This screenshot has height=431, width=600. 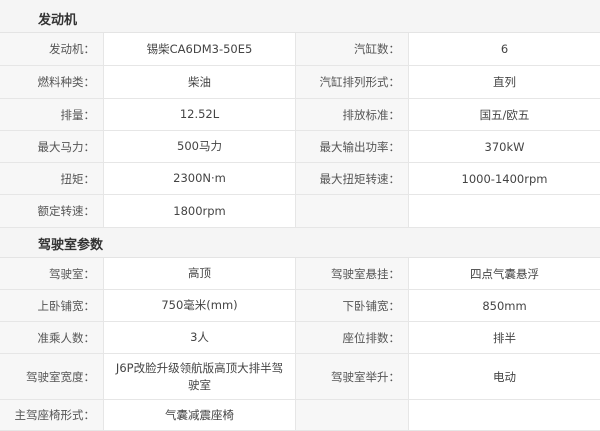 What do you see at coordinates (200, 305) in the screenshot?
I see `spec-value: 750毫米(mm)` at bounding box center [200, 305].